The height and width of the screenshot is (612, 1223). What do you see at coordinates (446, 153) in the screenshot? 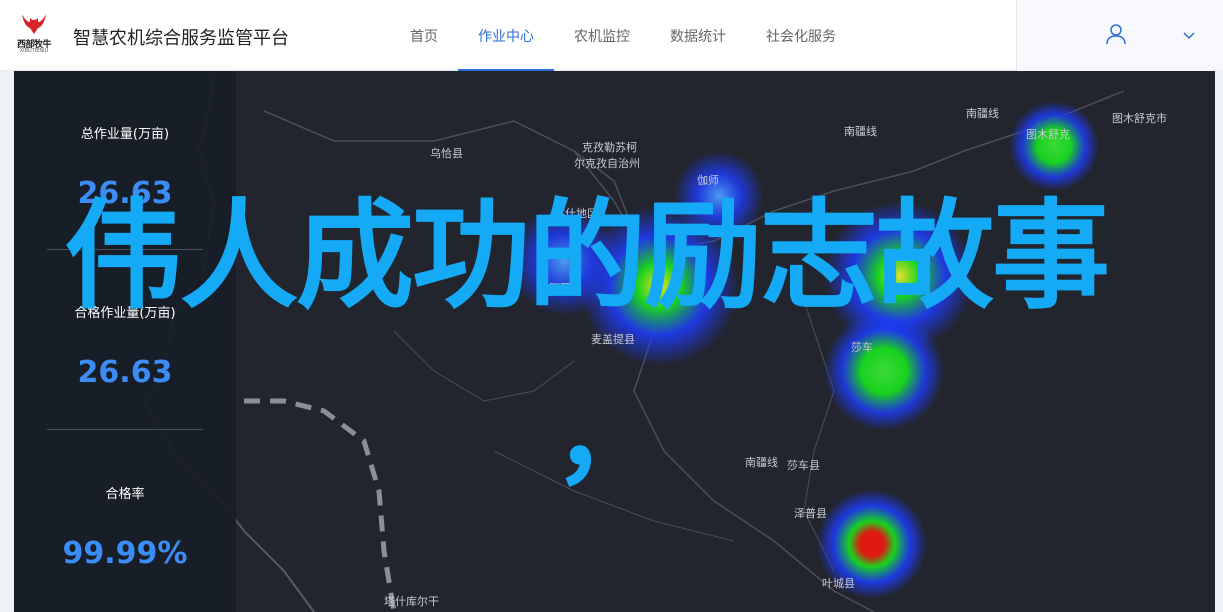
I see `map-label-wuqia: 乌恰县` at bounding box center [446, 153].